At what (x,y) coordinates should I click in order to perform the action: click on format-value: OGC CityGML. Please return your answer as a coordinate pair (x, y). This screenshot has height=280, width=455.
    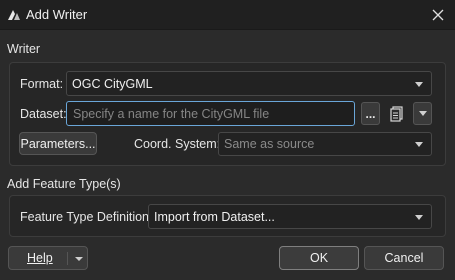
    Looking at the image, I should click on (112, 83).